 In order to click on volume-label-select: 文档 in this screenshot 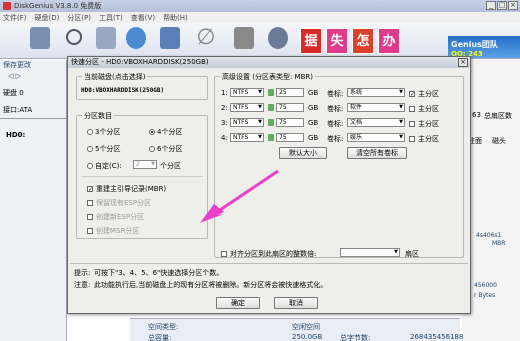, I will do `click(376, 122)`.